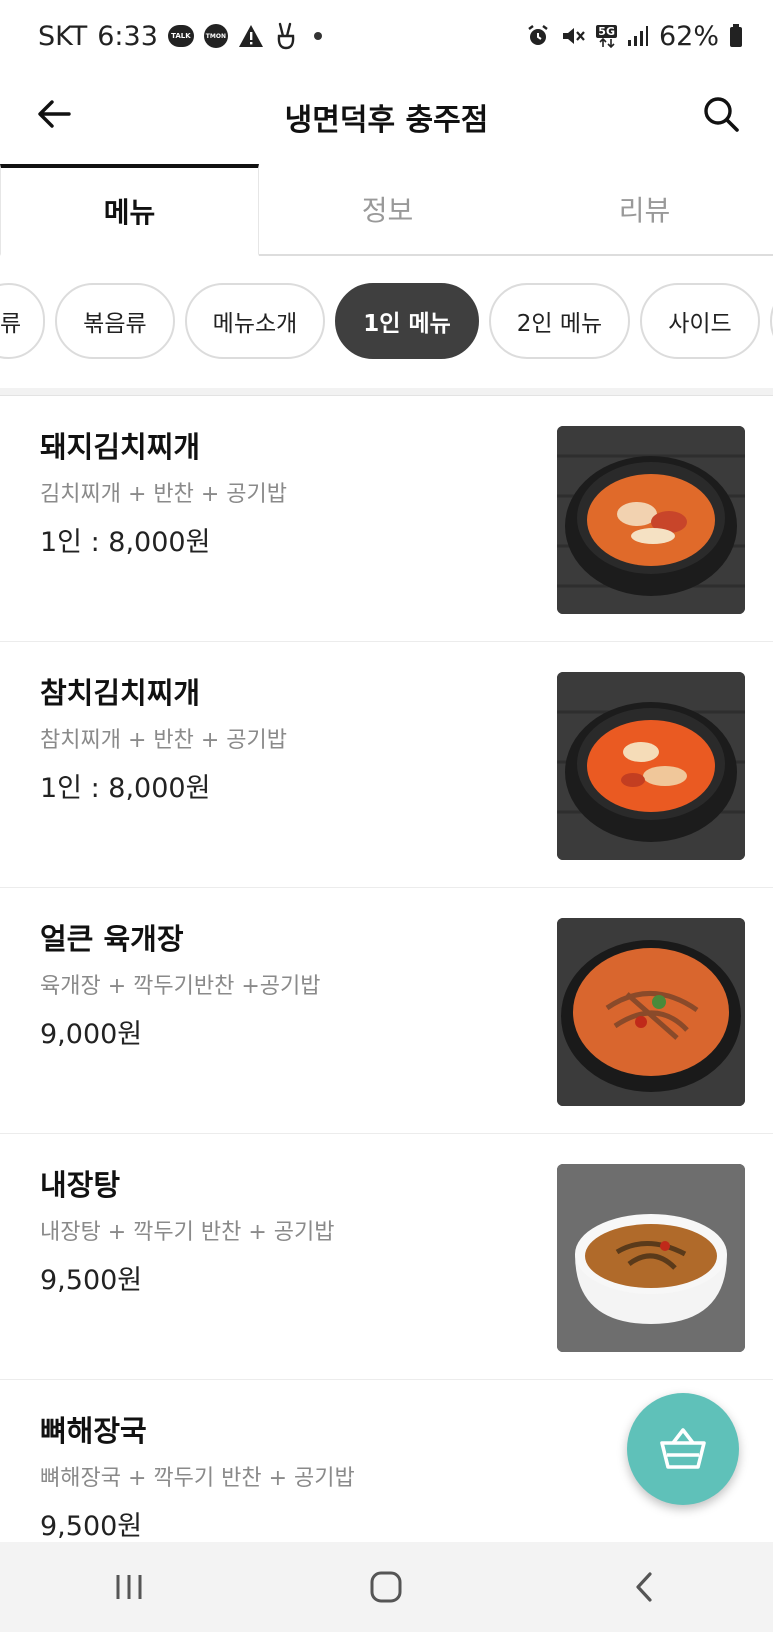 The height and width of the screenshot is (1632, 773). What do you see at coordinates (386, 392) in the screenshot?
I see `section-divider` at bounding box center [386, 392].